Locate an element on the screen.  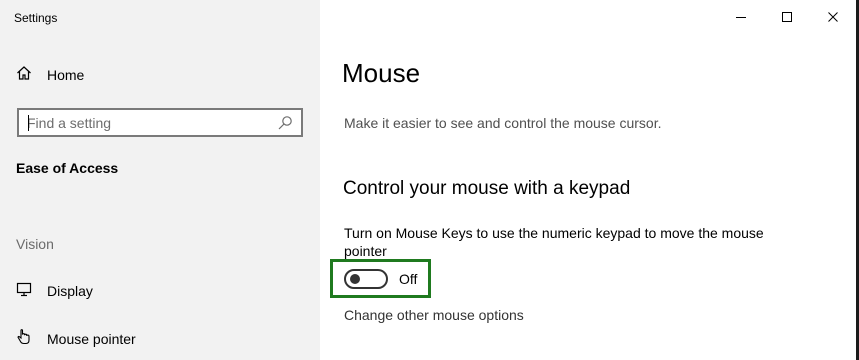
page-title: Mouse is located at coordinates (381, 73).